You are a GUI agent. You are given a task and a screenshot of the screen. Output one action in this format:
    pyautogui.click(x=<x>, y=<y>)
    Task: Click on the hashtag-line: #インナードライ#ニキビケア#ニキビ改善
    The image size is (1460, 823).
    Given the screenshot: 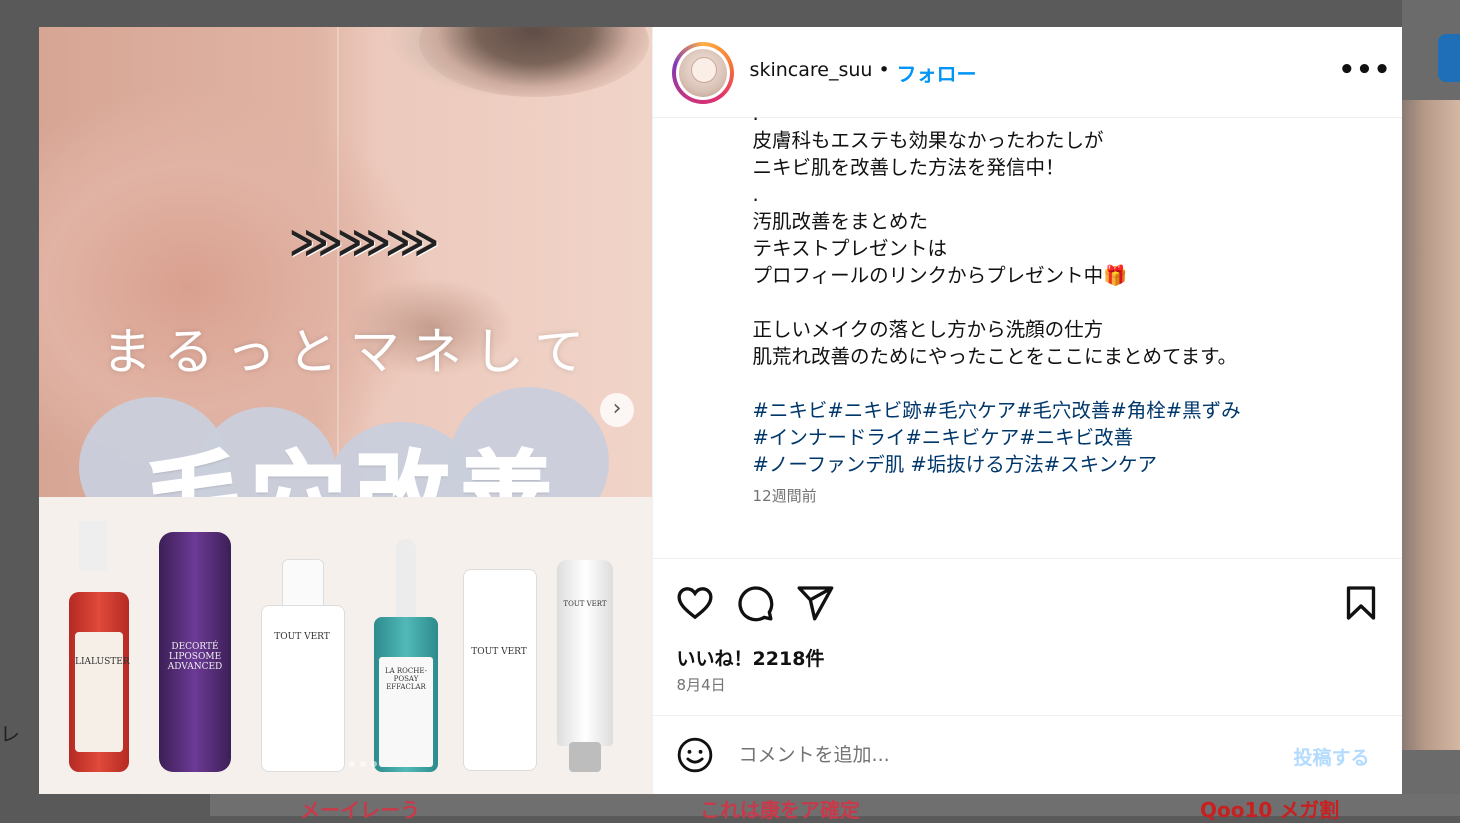 What is the action you would take?
    pyautogui.click(x=1068, y=437)
    